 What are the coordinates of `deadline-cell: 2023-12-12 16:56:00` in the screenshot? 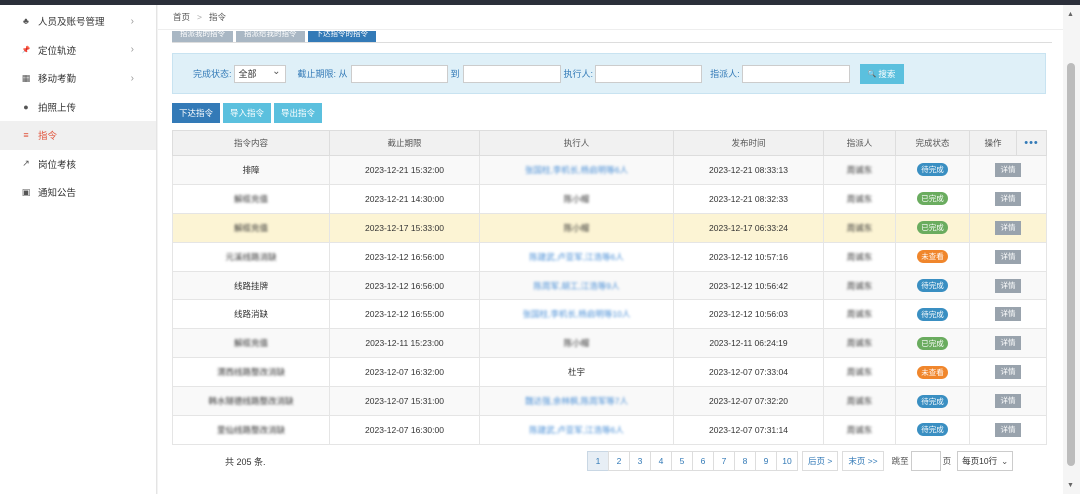 It's located at (404, 285).